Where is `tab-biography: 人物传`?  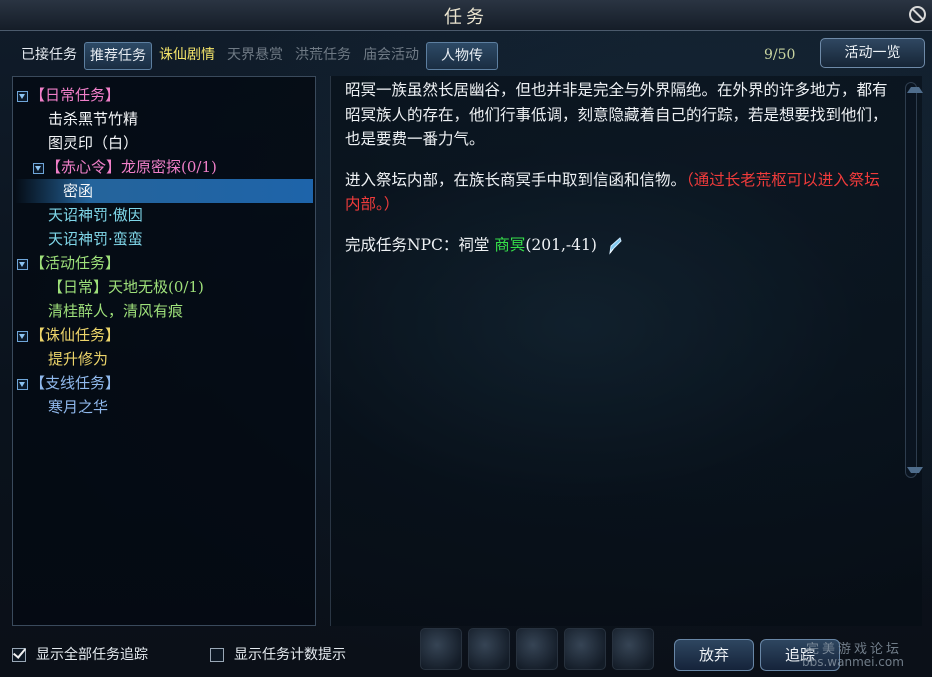
tab-biography: 人物传 is located at coordinates (462, 56).